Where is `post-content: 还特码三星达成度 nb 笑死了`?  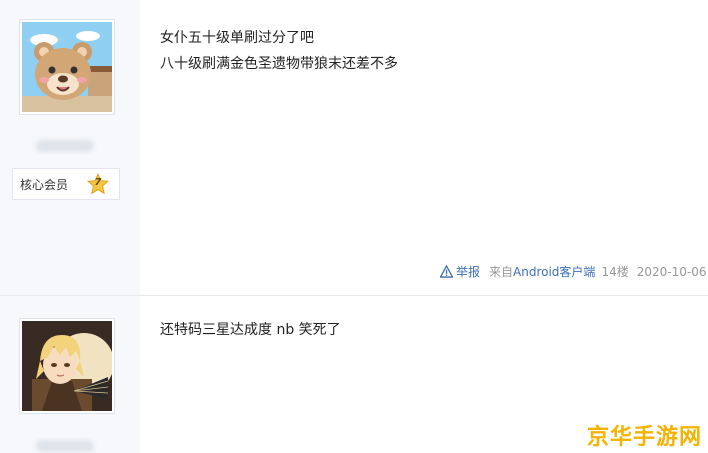
post-content: 还特码三星达成度 nb 笑死了 is located at coordinates (250, 330).